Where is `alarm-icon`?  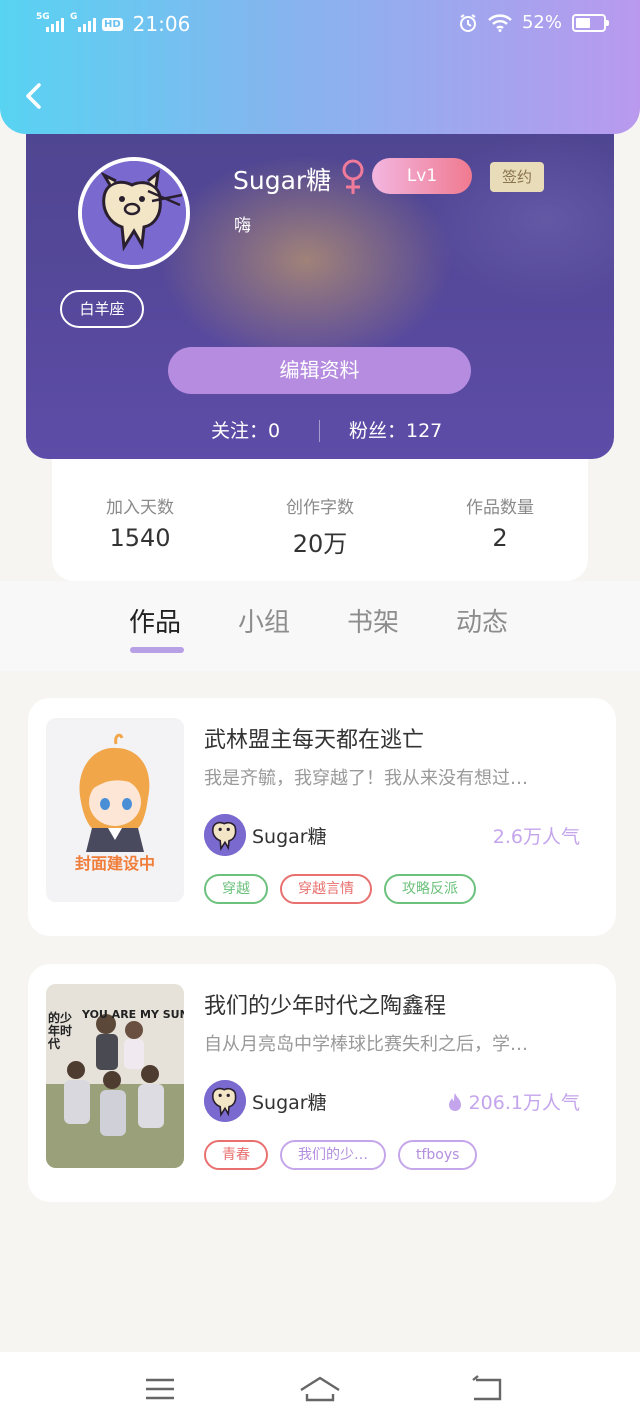
alarm-icon is located at coordinates (467, 22).